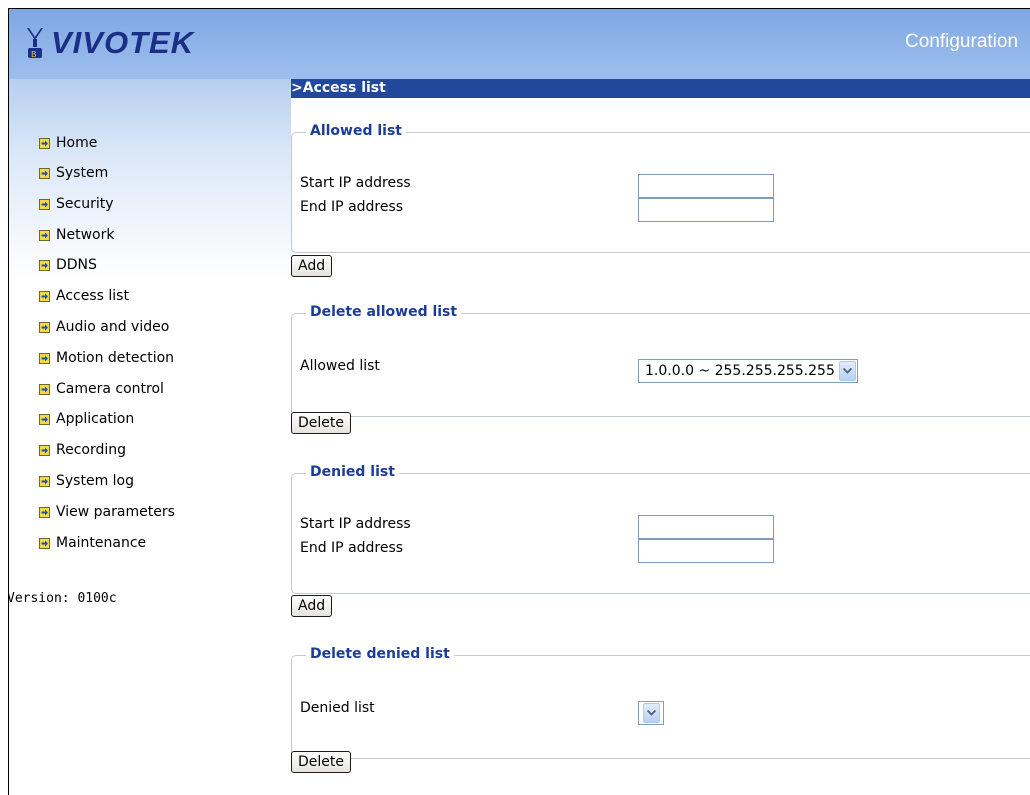 The height and width of the screenshot is (795, 1030). What do you see at coordinates (115, 512) in the screenshot?
I see `sidebar-item-label: View parameters` at bounding box center [115, 512].